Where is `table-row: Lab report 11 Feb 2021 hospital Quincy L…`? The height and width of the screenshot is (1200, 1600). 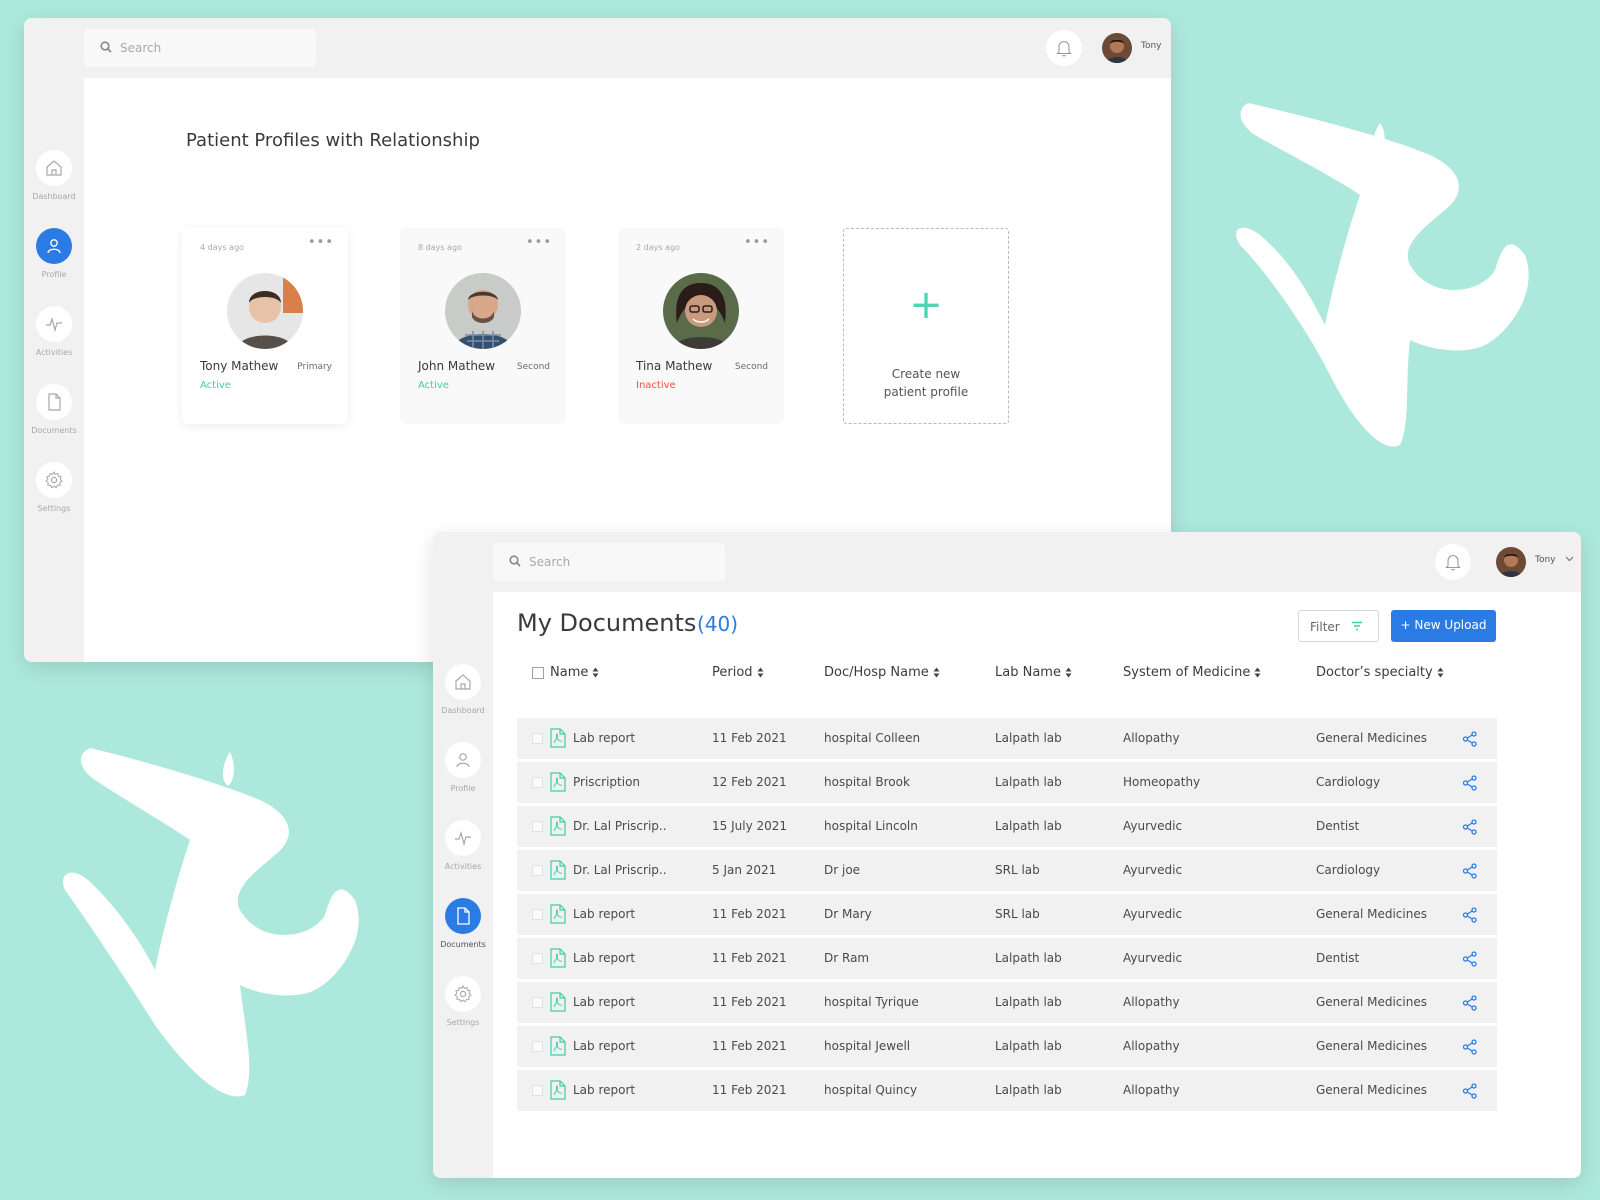 table-row: Lab report 11 Feb 2021 hospital Quincy L… is located at coordinates (1007, 1090).